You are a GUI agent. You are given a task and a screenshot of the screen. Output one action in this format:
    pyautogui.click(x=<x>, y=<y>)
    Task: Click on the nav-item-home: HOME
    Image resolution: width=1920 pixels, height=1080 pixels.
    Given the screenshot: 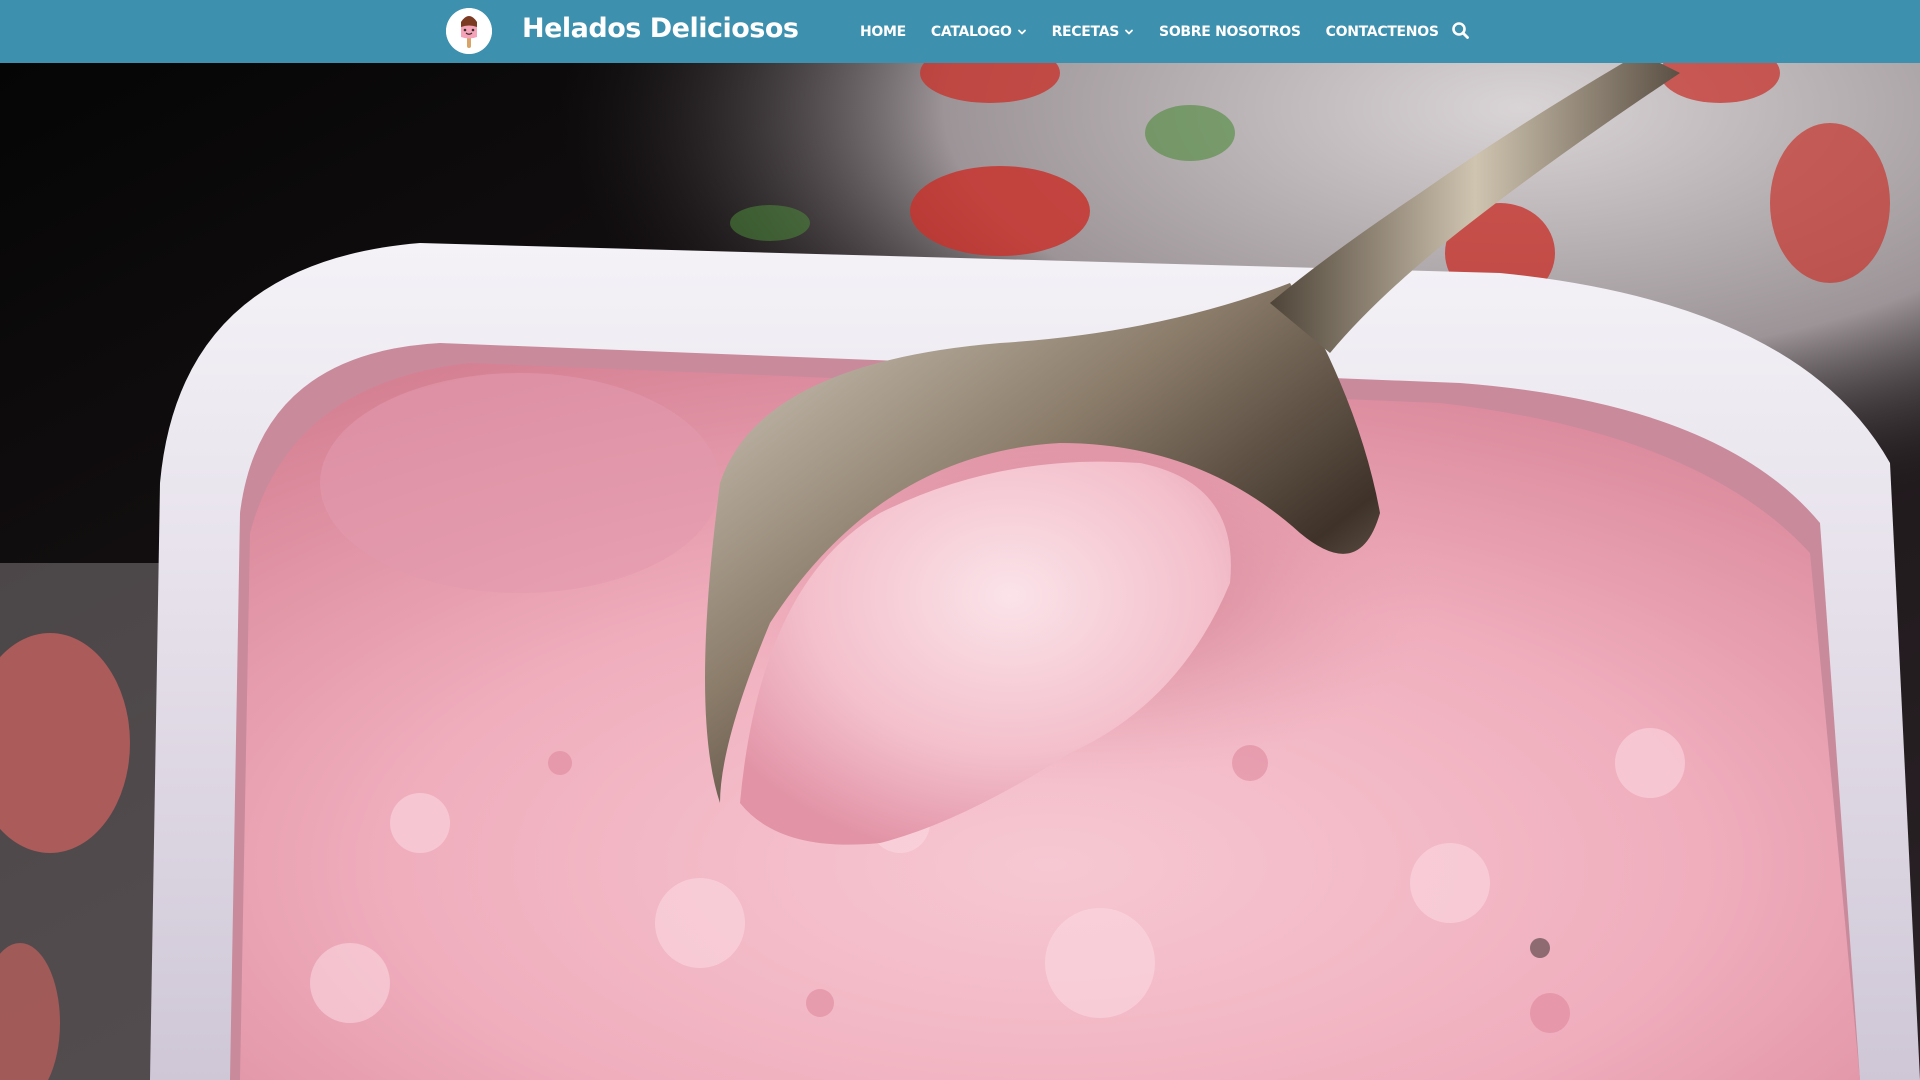 What is the action you would take?
    pyautogui.click(x=883, y=32)
    